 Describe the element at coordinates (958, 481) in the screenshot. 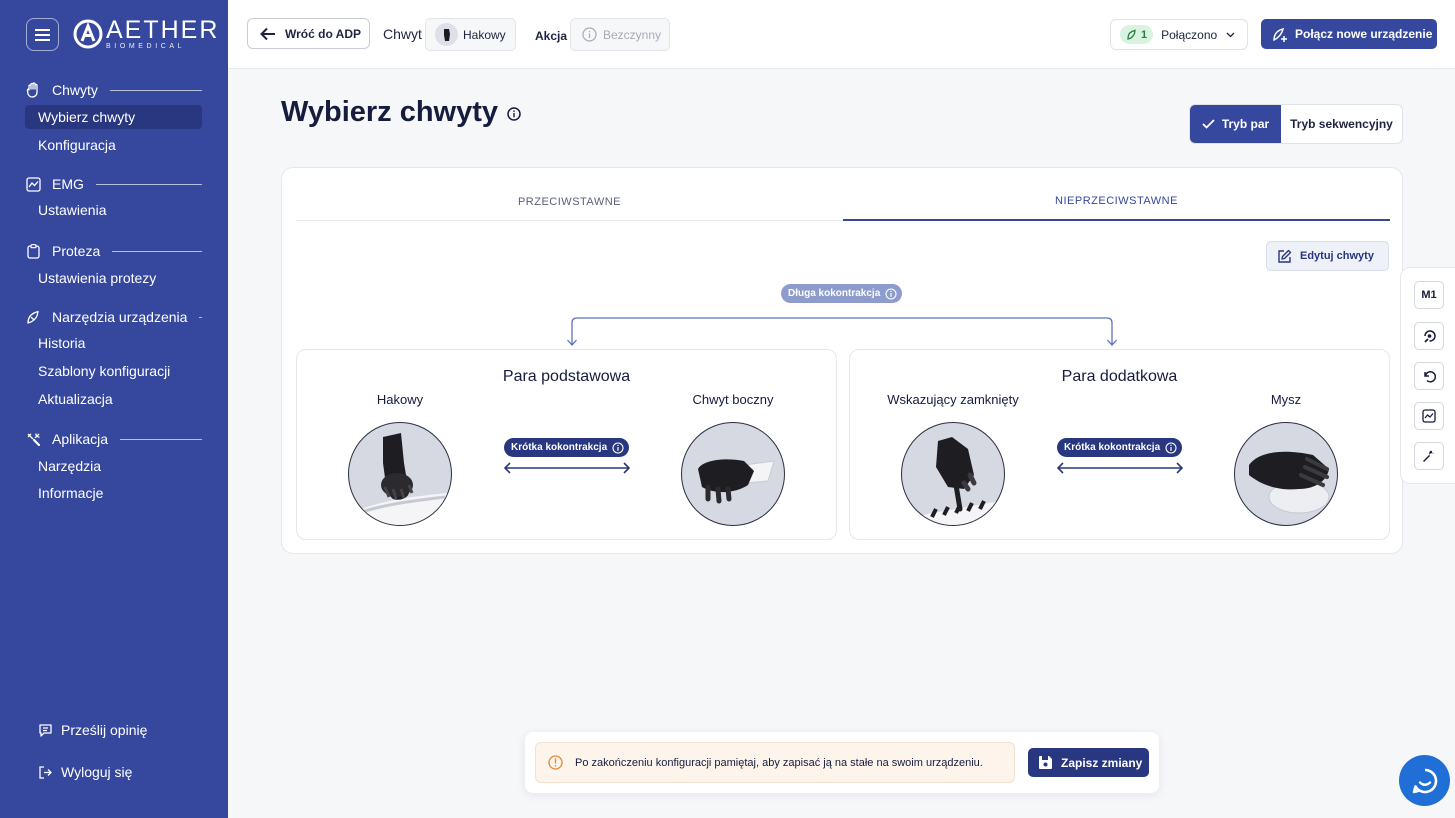

I see `index-closed-hand-icon` at that location.